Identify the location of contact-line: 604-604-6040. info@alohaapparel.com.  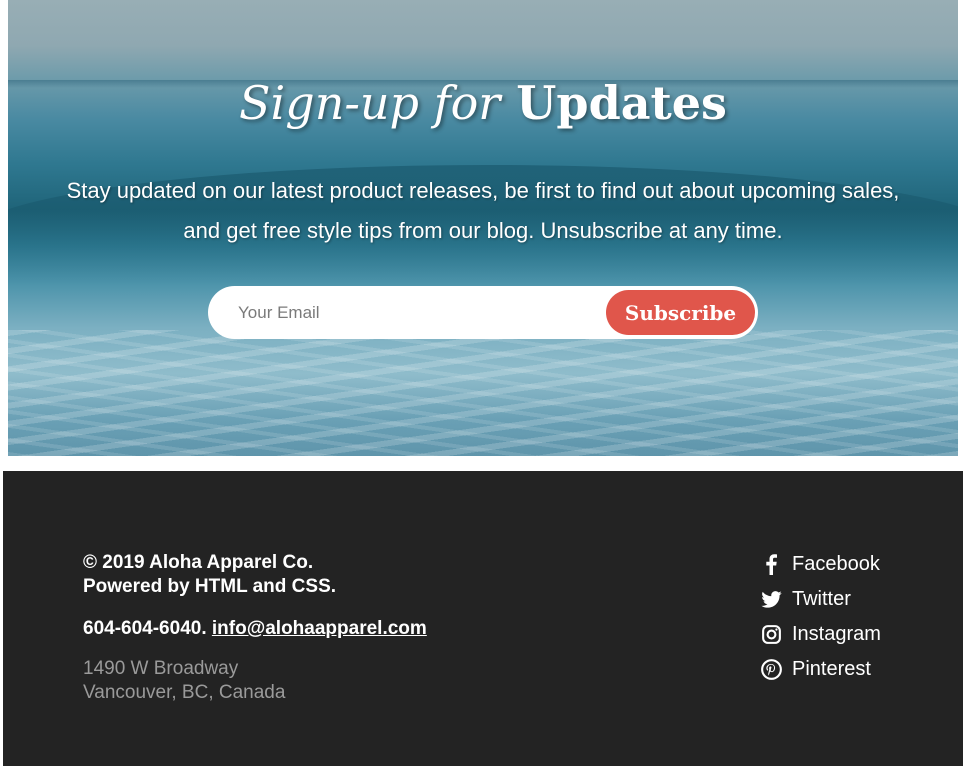
(333, 629).